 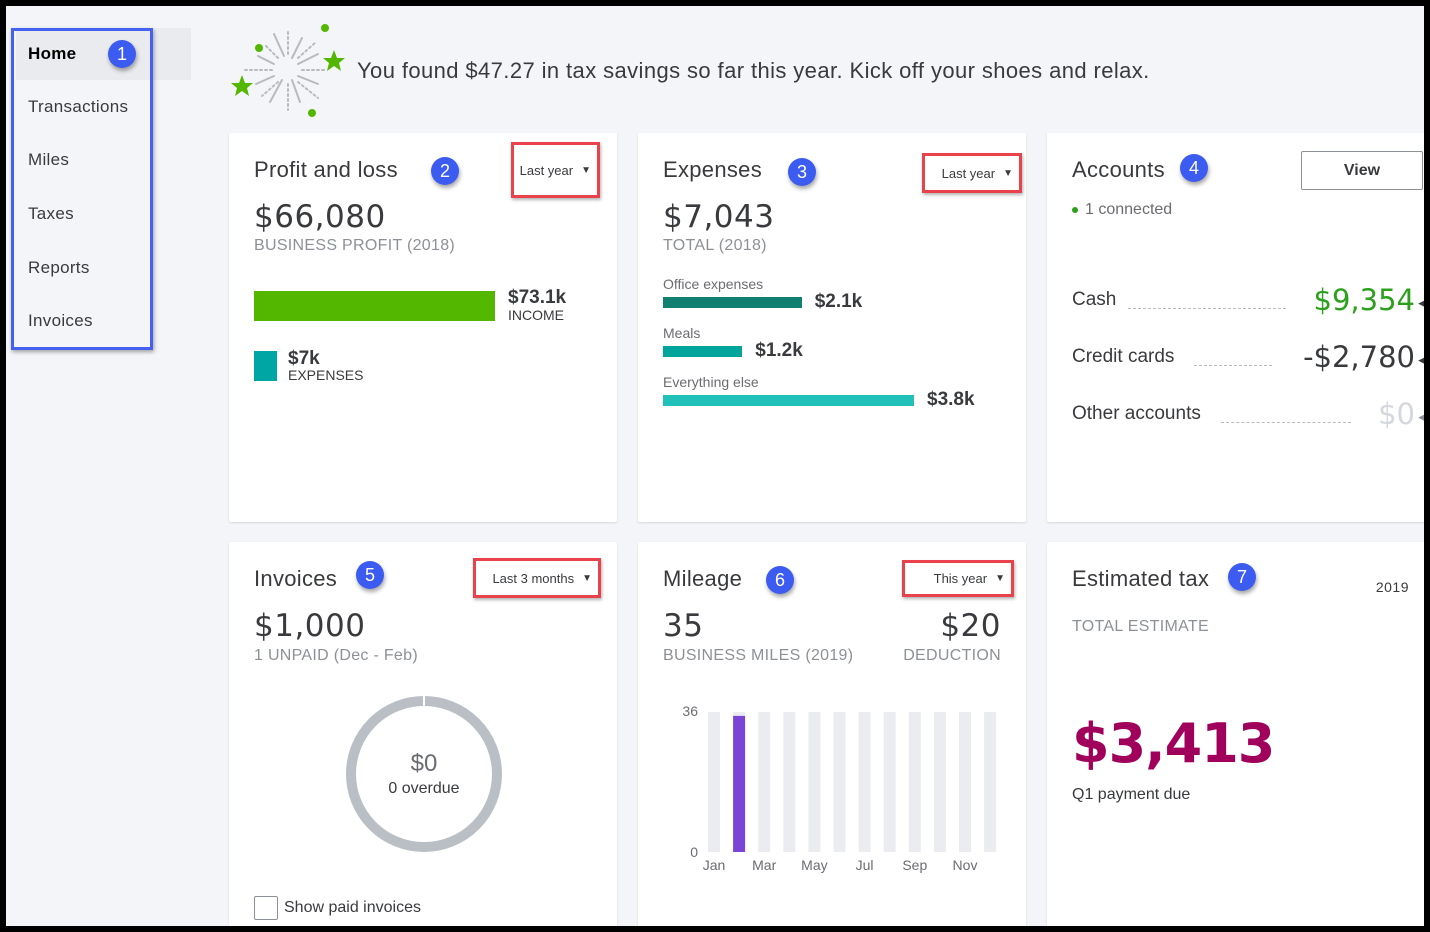 What do you see at coordinates (713, 284) in the screenshot?
I see `expense-category-label: Office expenses` at bounding box center [713, 284].